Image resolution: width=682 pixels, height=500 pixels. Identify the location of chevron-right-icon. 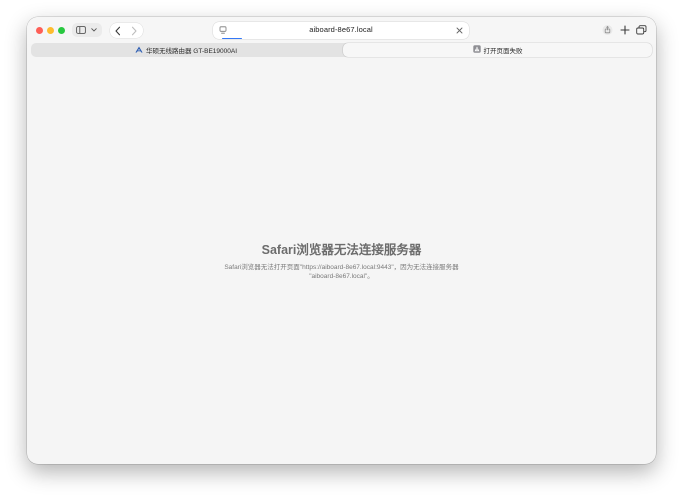
(134, 30).